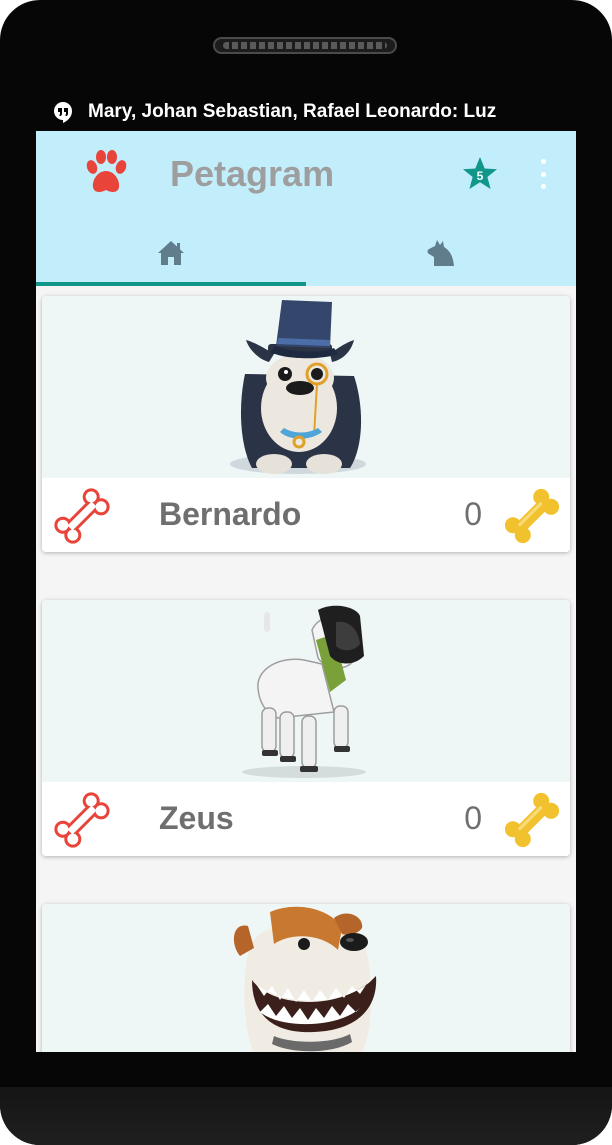 The width and height of the screenshot is (612, 1145). I want to click on overflow-menu-button, so click(543, 174).